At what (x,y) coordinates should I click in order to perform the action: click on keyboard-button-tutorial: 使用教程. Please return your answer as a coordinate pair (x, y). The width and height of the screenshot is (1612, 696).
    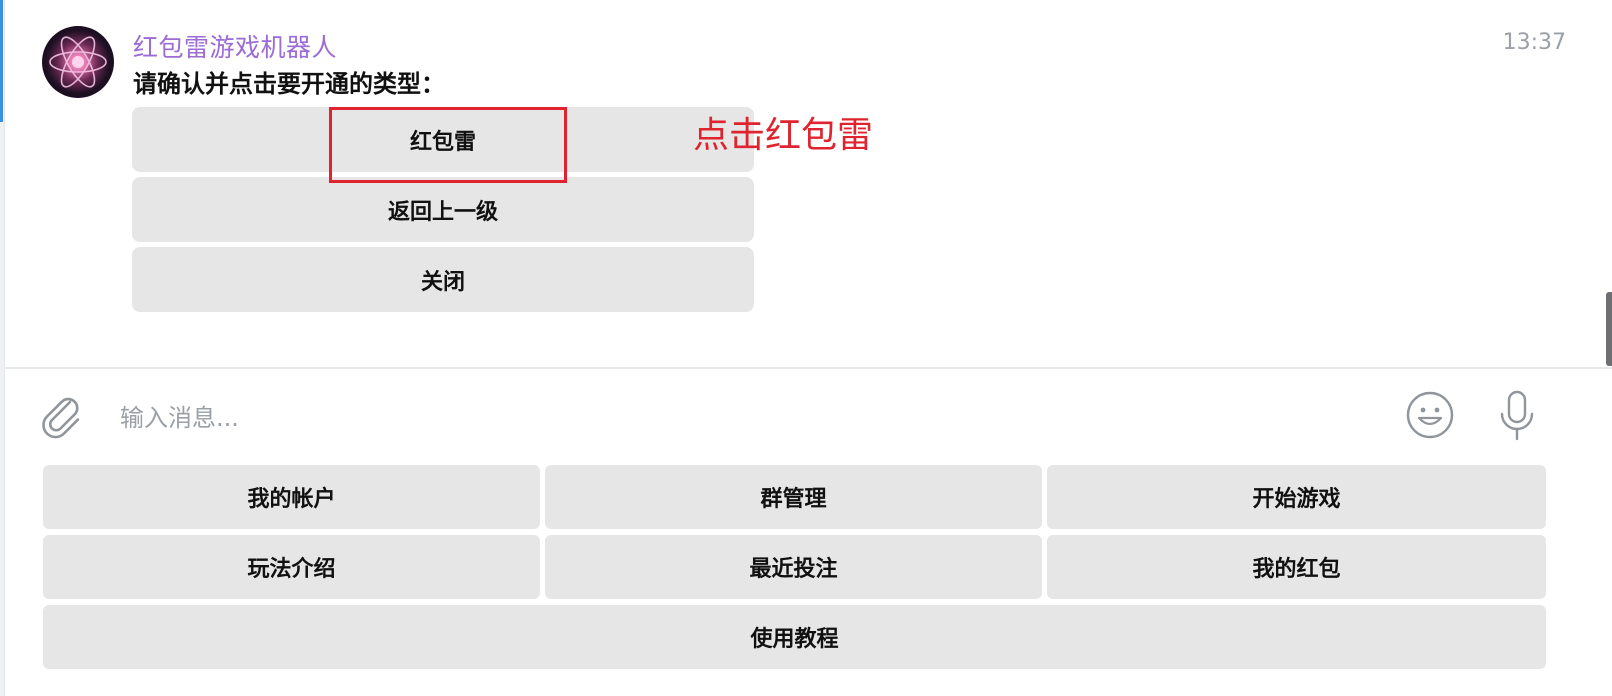
    Looking at the image, I should click on (794, 637).